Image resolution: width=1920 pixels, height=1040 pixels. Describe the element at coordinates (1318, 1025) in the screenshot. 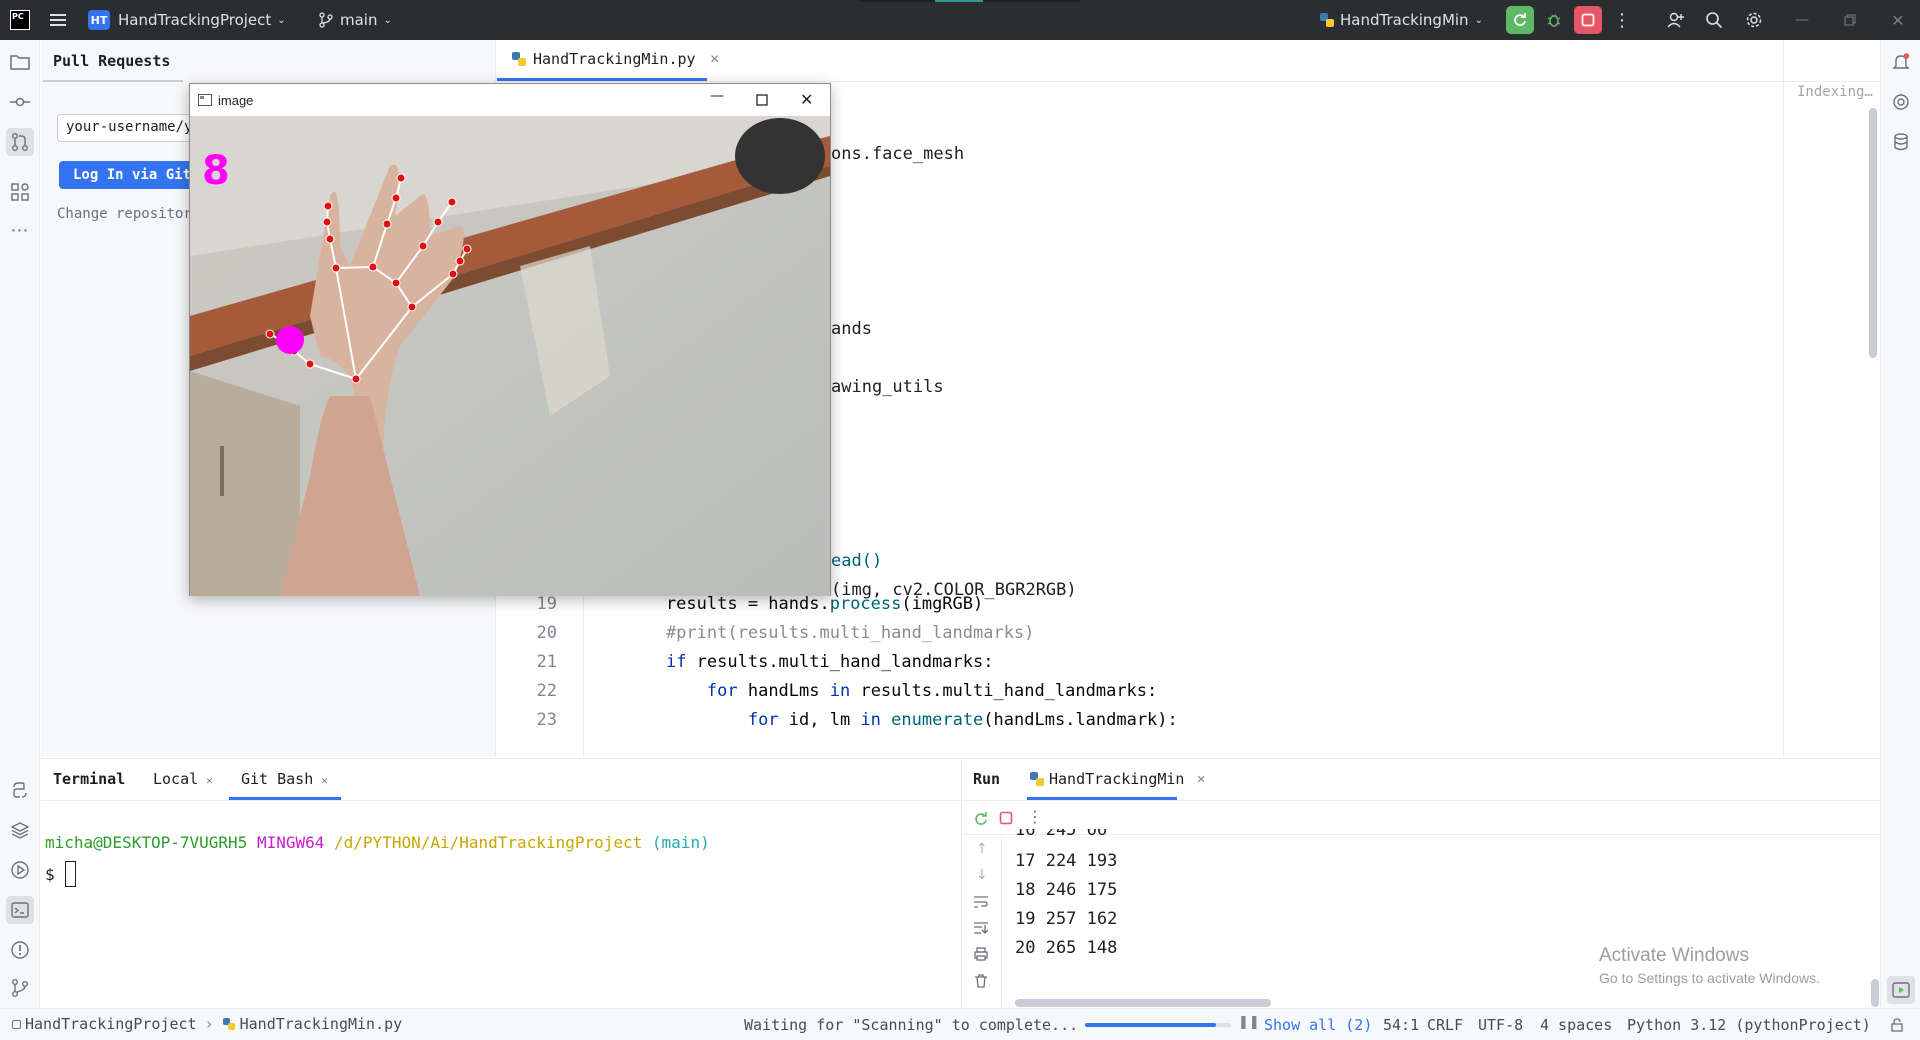

I see `show-all-tasks-link: Show all (2)` at that location.